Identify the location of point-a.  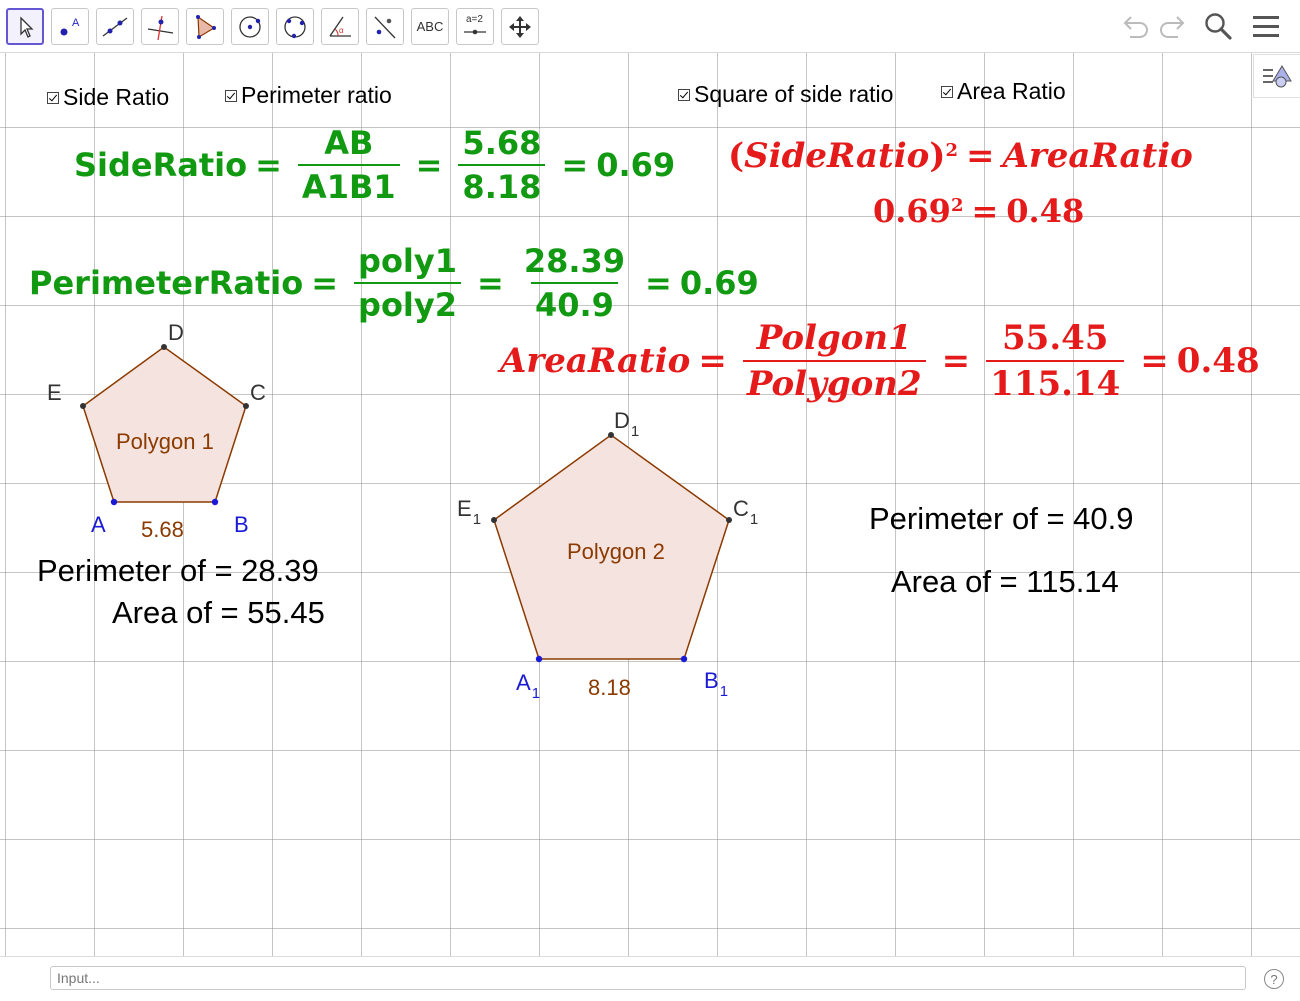
(114, 502).